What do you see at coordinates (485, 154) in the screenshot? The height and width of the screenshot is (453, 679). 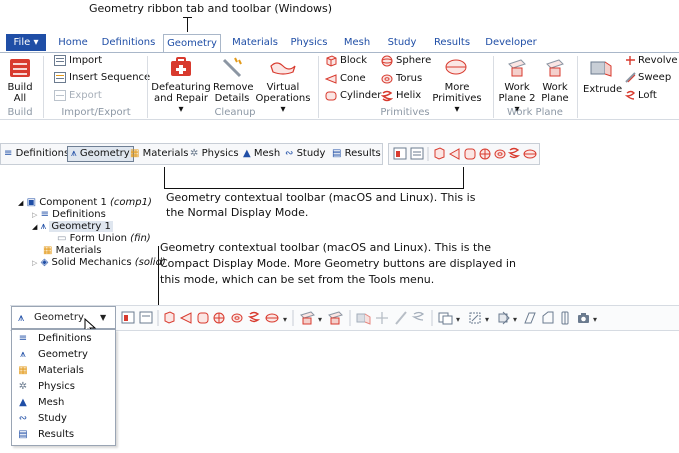 I see `sphere-small-icon` at bounding box center [485, 154].